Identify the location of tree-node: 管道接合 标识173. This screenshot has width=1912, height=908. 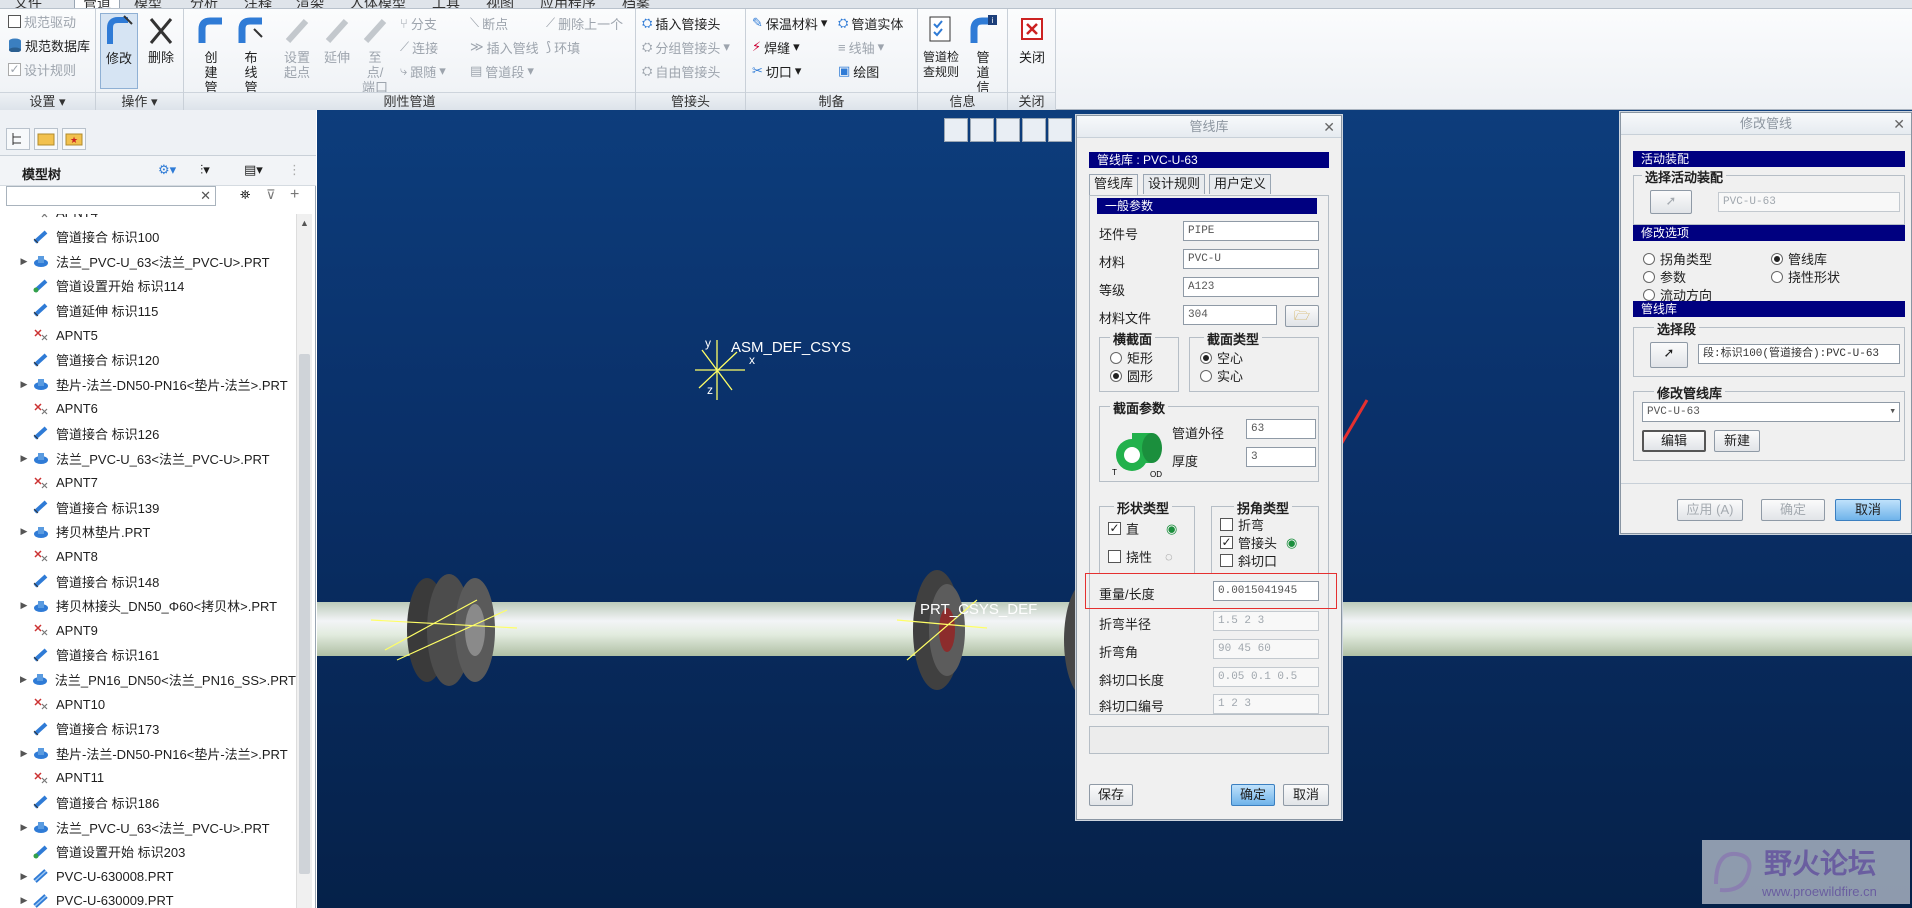
(148, 729).